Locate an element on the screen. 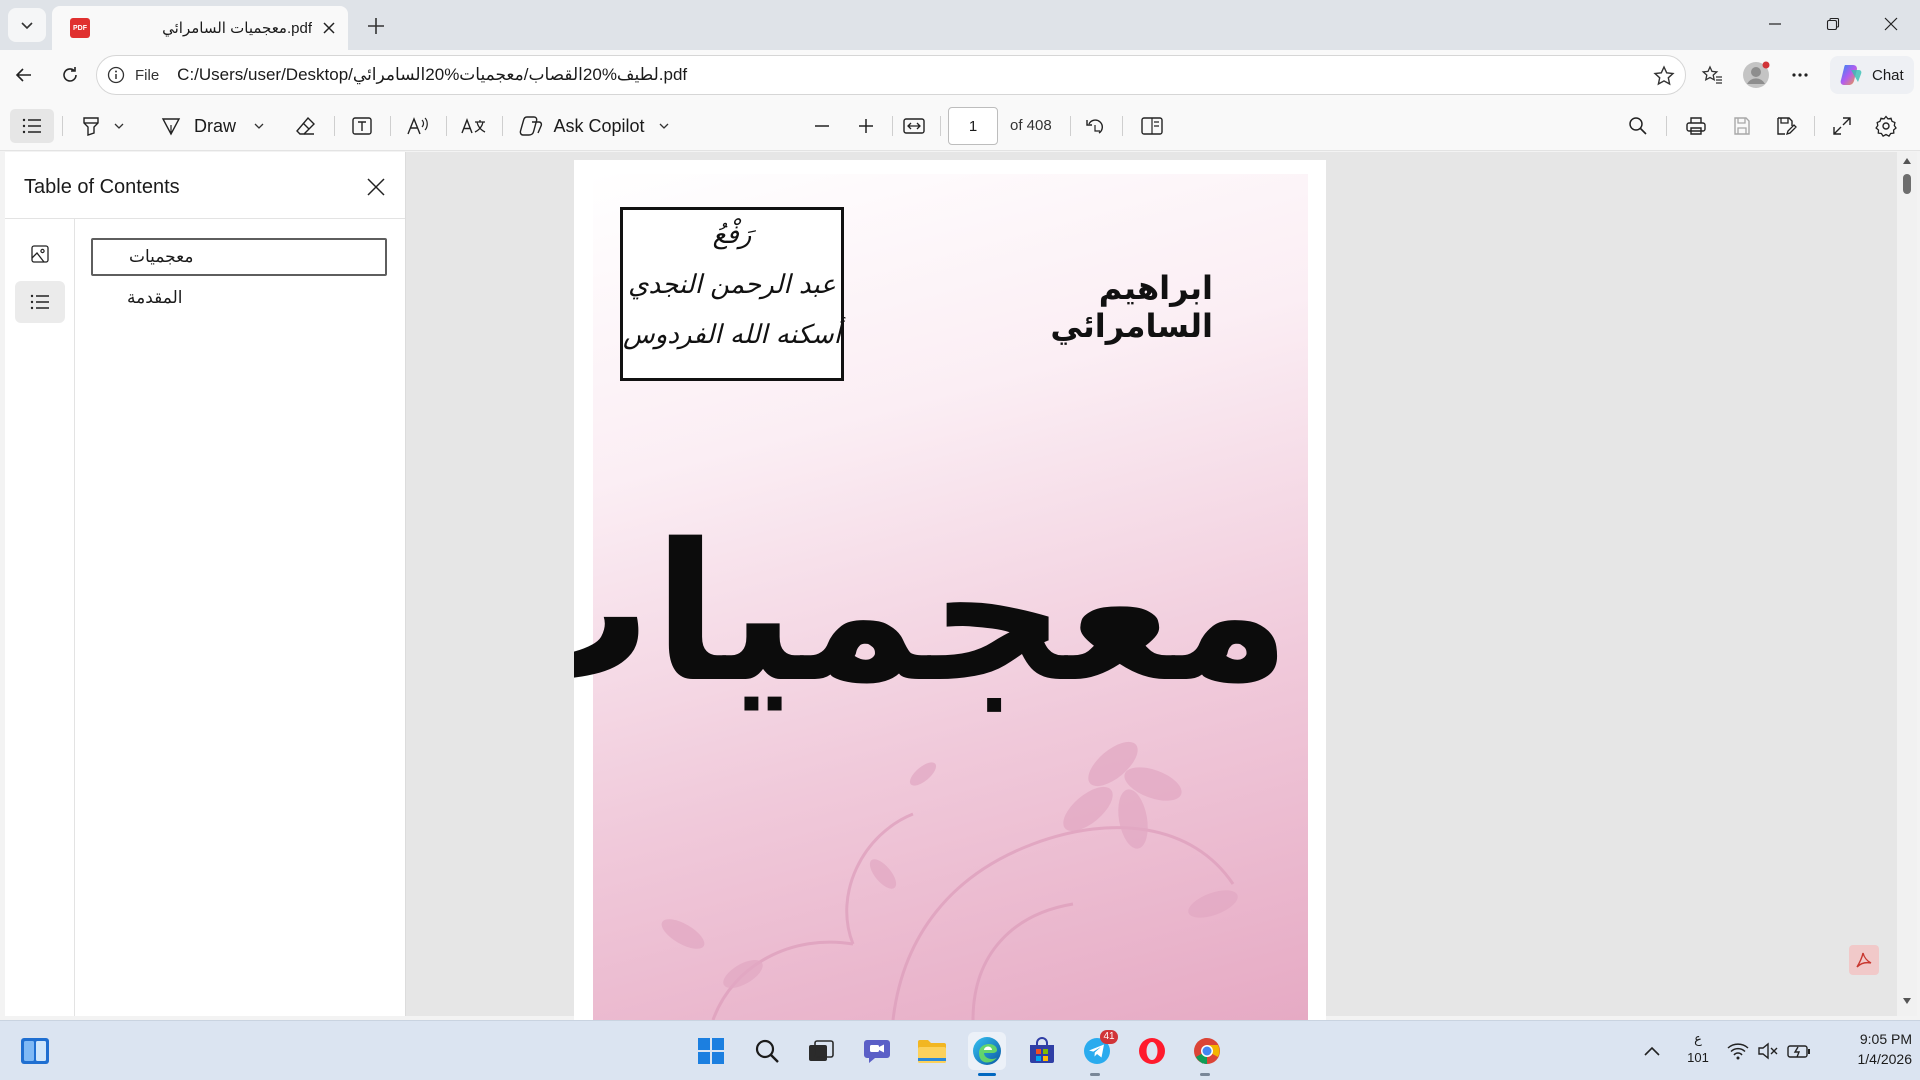 The width and height of the screenshot is (1920, 1080). show-hidden-icons-button is located at coordinates (1652, 1051).